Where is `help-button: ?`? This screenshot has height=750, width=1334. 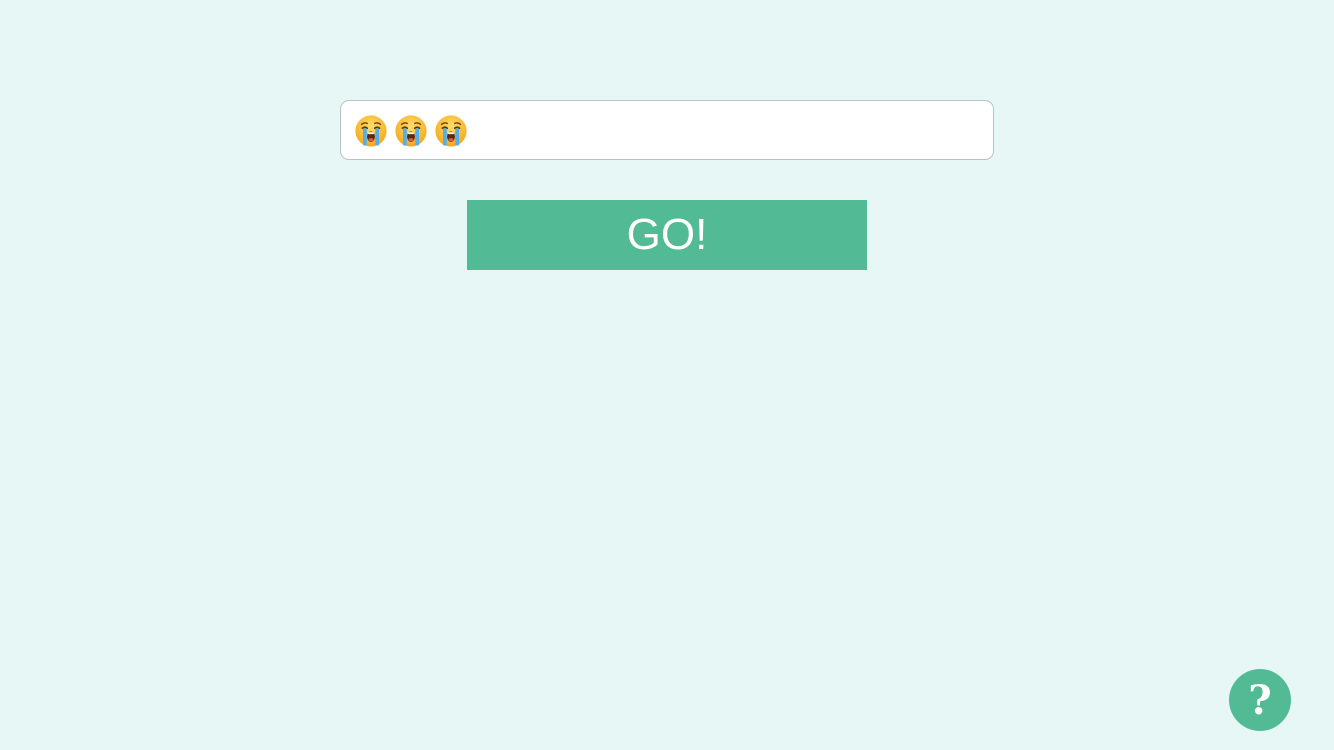
help-button: ? is located at coordinates (1260, 700).